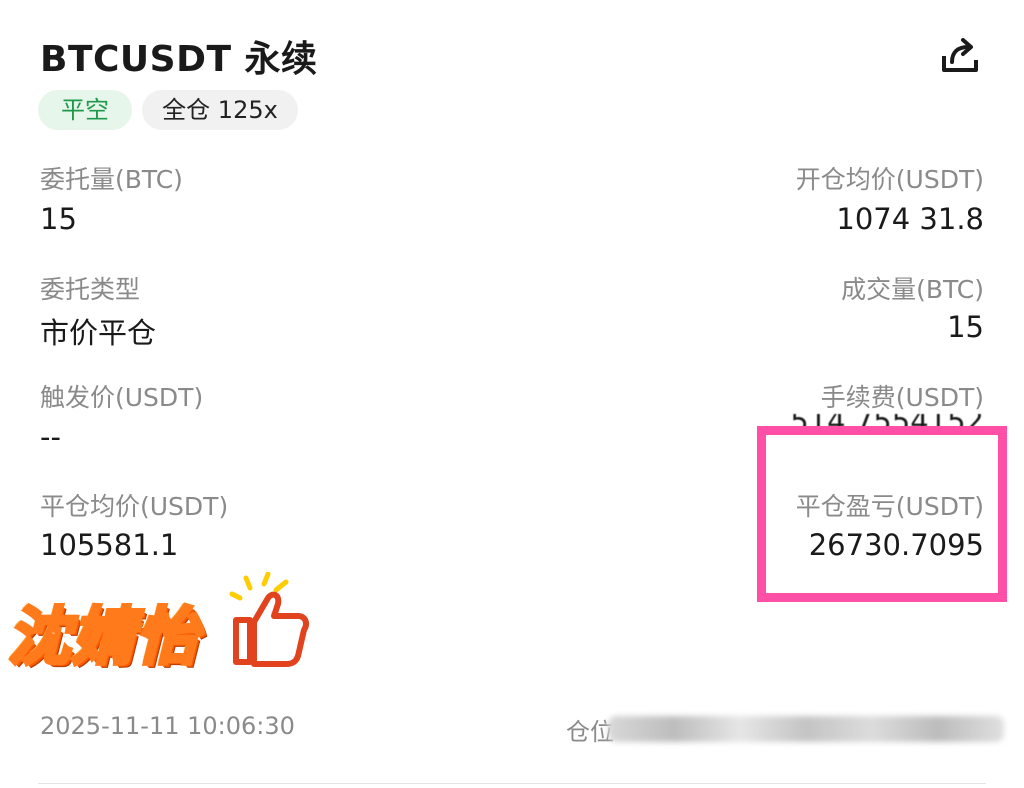 The width and height of the screenshot is (1024, 788). Describe the element at coordinates (590, 732) in the screenshot. I see `position-label: 仓位` at that location.